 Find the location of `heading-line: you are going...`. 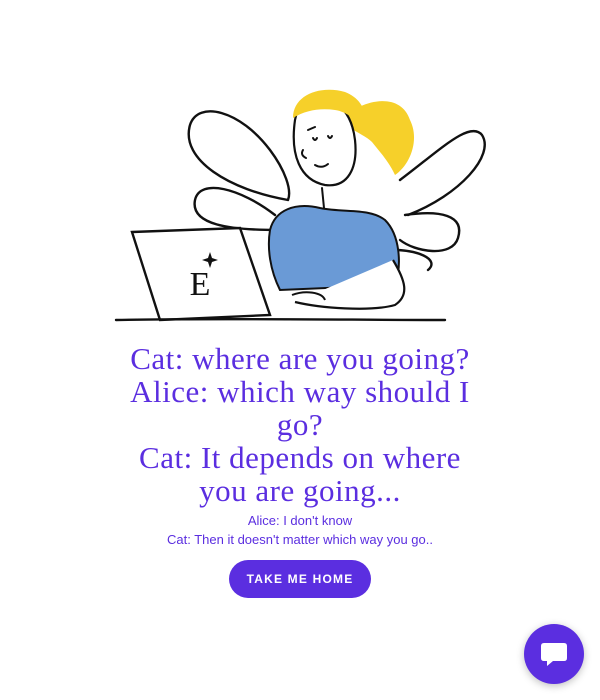

heading-line: you are going... is located at coordinates (300, 490).